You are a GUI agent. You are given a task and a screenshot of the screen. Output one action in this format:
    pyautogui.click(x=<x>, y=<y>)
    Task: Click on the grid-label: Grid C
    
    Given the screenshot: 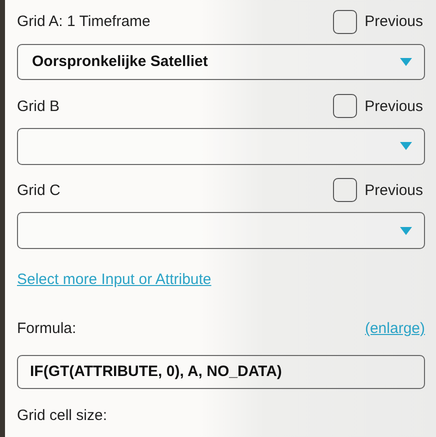 What is the action you would take?
    pyautogui.click(x=38, y=190)
    